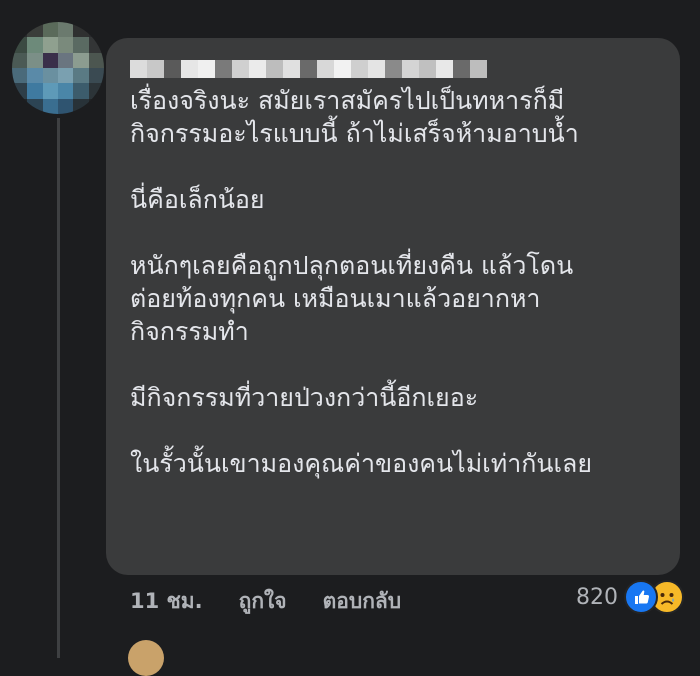 Image resolution: width=700 pixels, height=676 pixels. Describe the element at coordinates (597, 597) in the screenshot. I see `reaction-count: 820` at that location.